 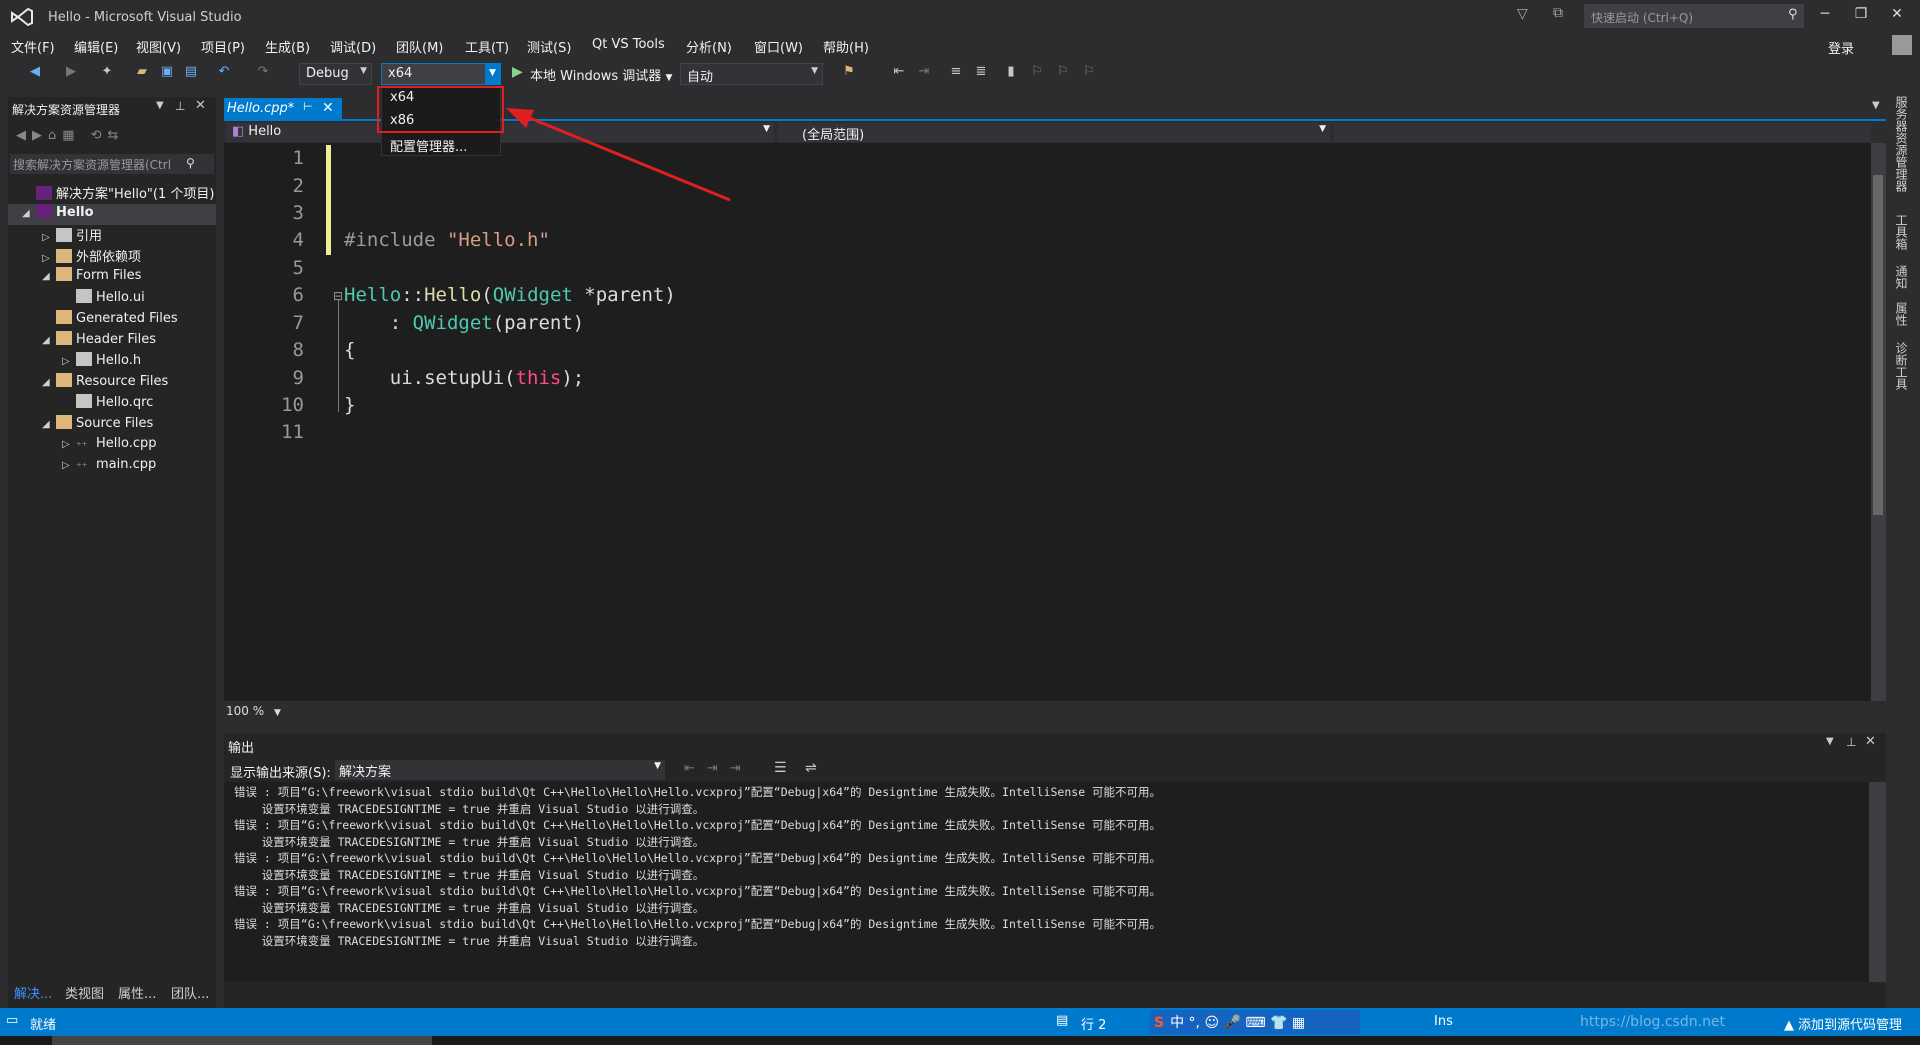 What do you see at coordinates (846, 46) in the screenshot?
I see `menu-help: 帮助(H)` at bounding box center [846, 46].